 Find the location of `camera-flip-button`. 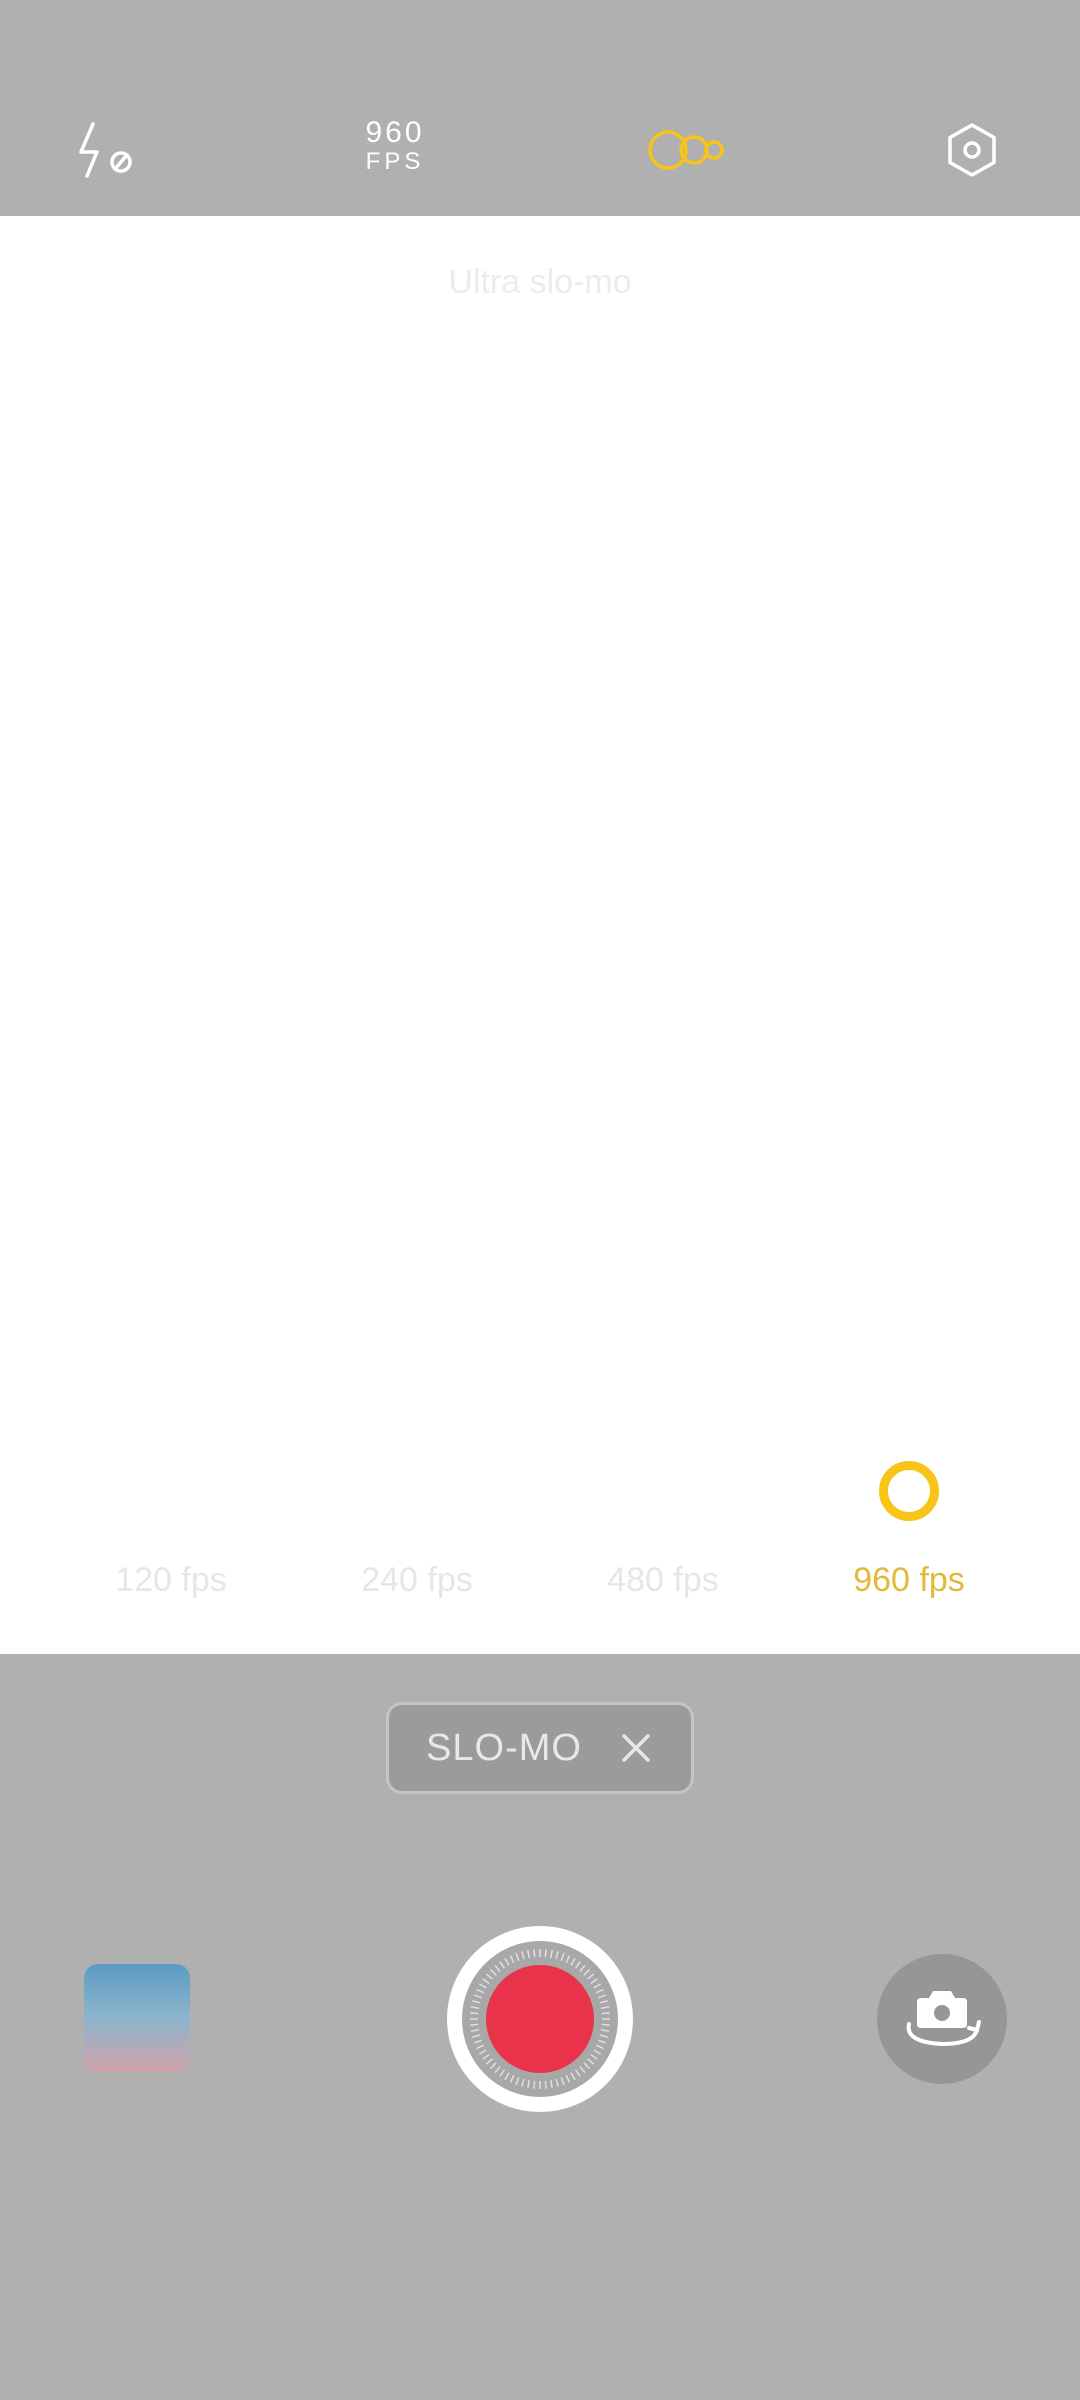

camera-flip-button is located at coordinates (942, 2019).